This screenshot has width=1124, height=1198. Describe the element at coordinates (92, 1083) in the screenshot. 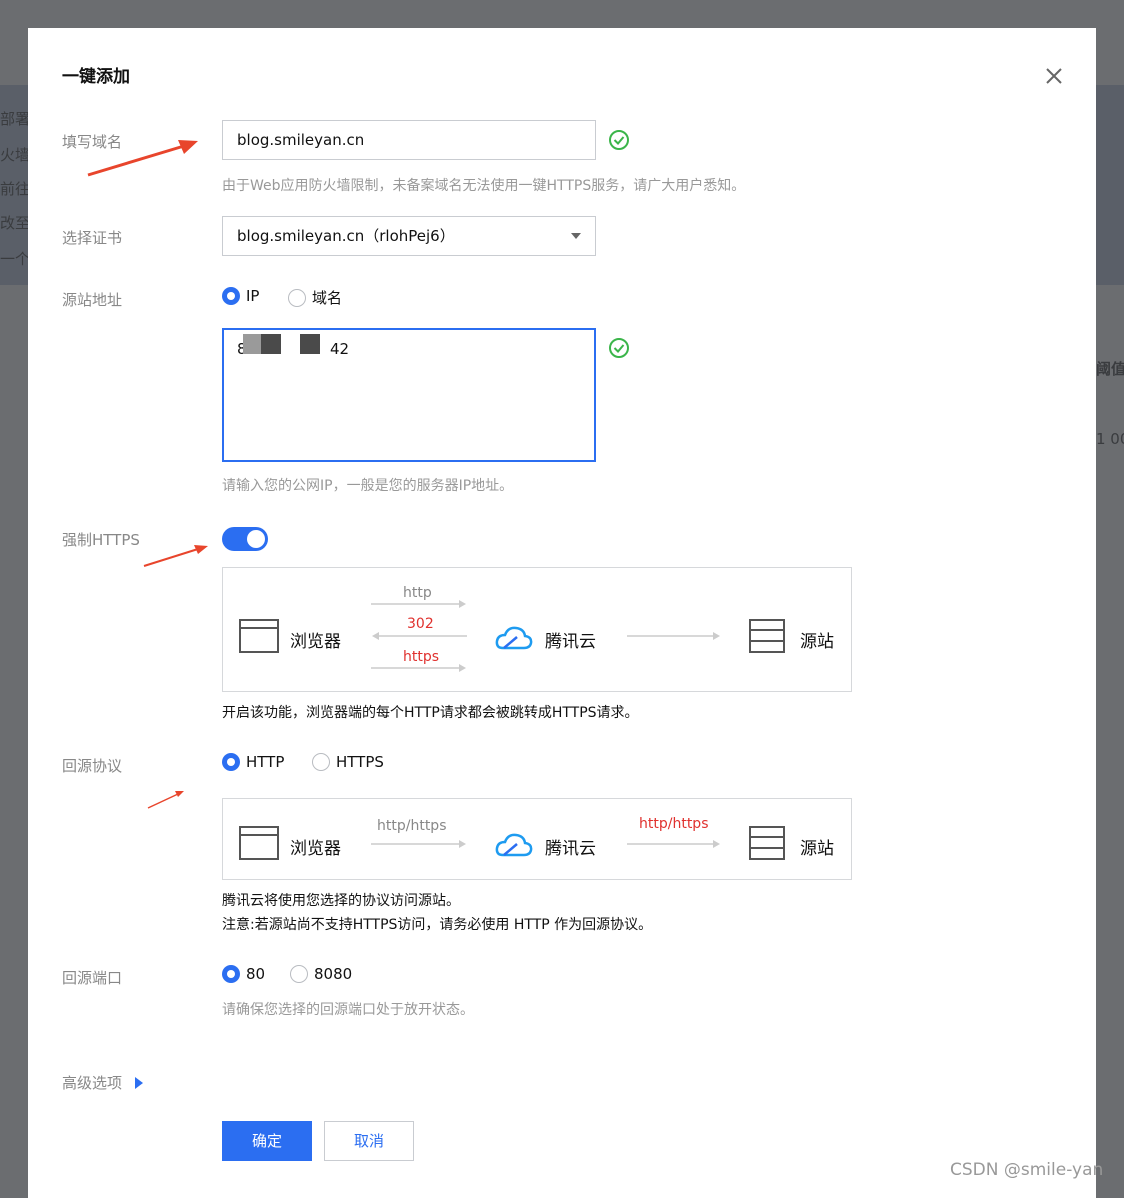

I see `advanced-options-label: 高级选项` at that location.